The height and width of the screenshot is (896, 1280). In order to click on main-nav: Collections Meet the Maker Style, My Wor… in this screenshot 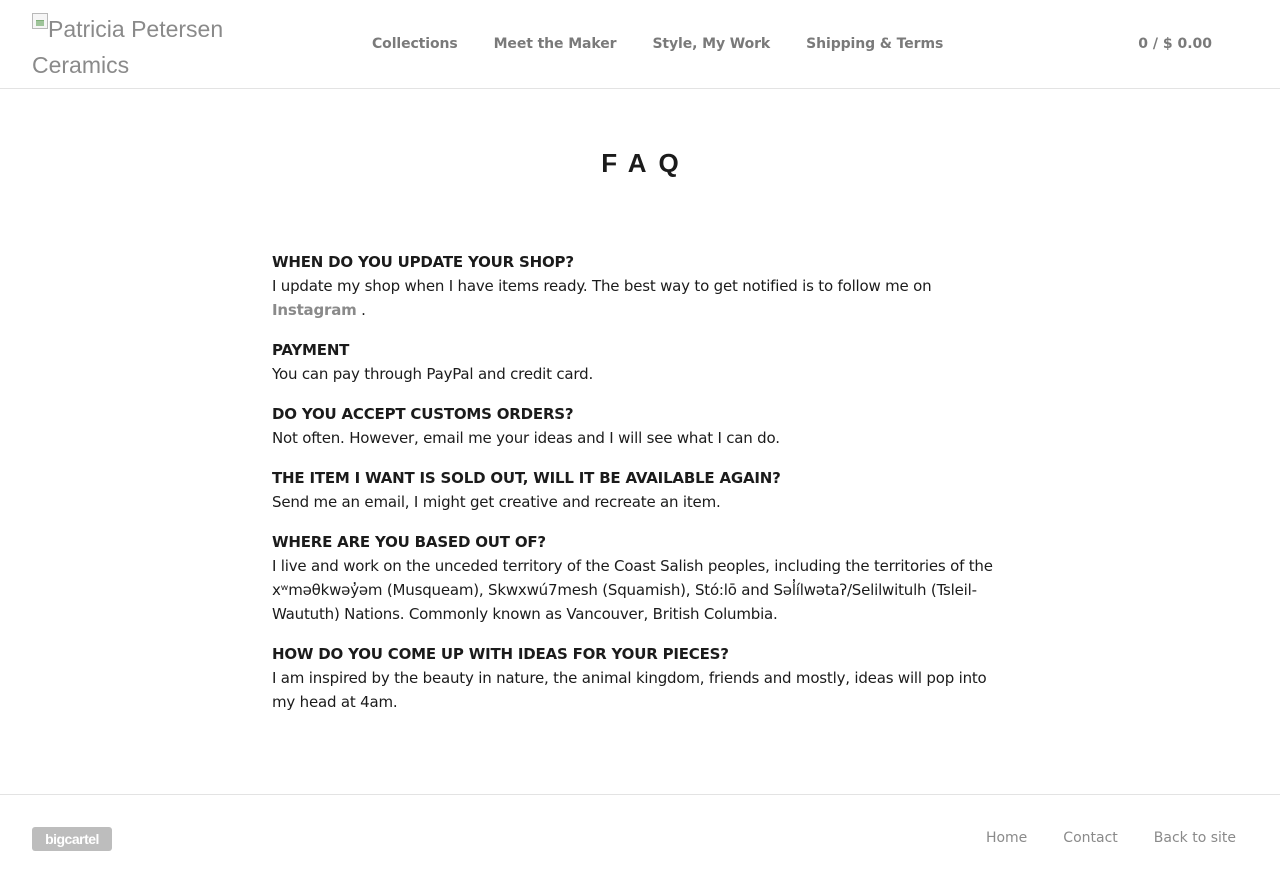, I will do `click(657, 44)`.